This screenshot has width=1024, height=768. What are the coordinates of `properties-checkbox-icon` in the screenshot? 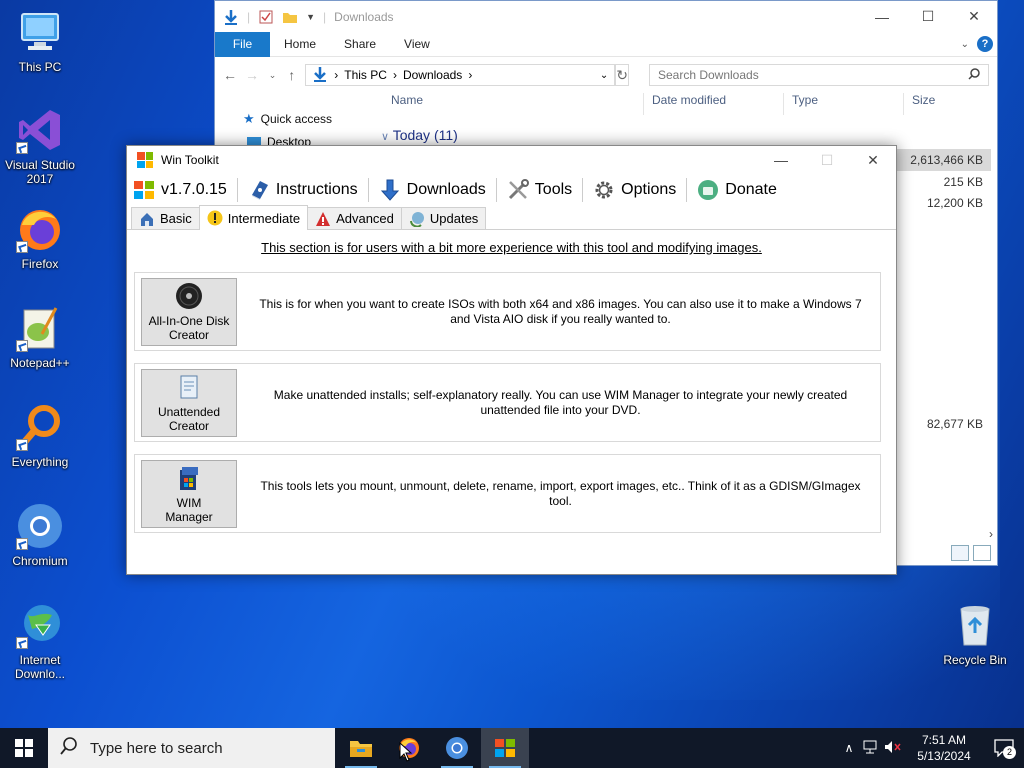 It's located at (266, 17).